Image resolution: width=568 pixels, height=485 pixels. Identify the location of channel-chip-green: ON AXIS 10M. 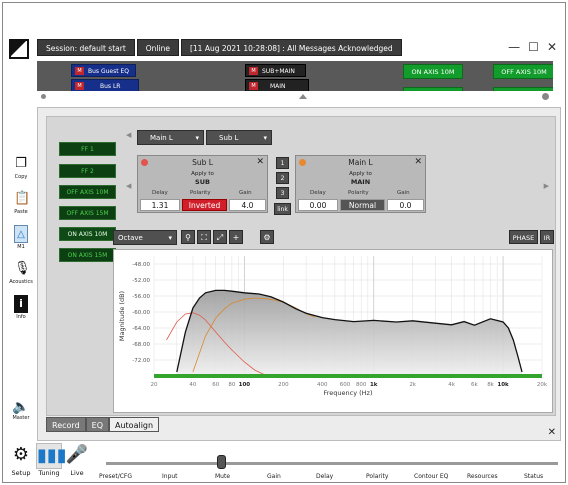
(433, 71).